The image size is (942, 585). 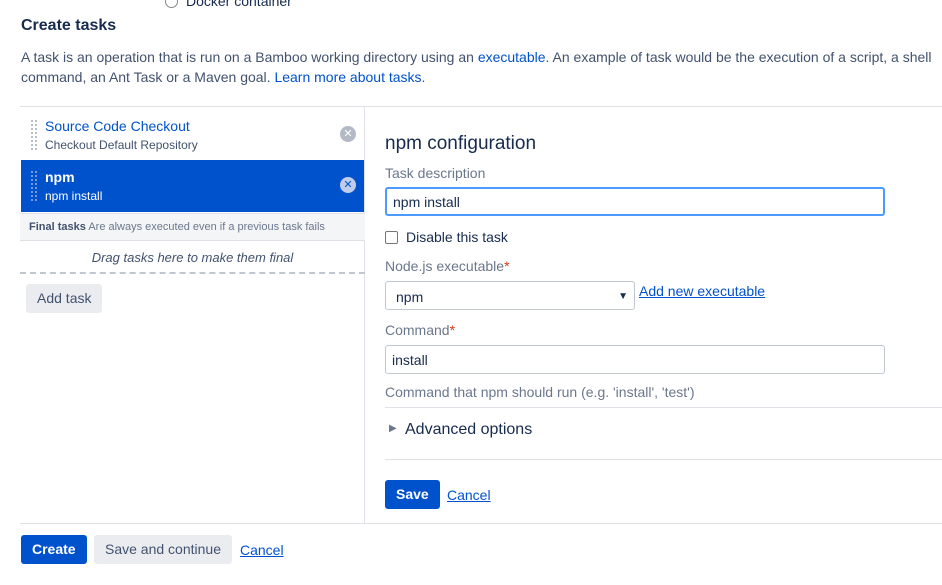 What do you see at coordinates (702, 291) in the screenshot?
I see `add-new-executable-link: Add new executable` at bounding box center [702, 291].